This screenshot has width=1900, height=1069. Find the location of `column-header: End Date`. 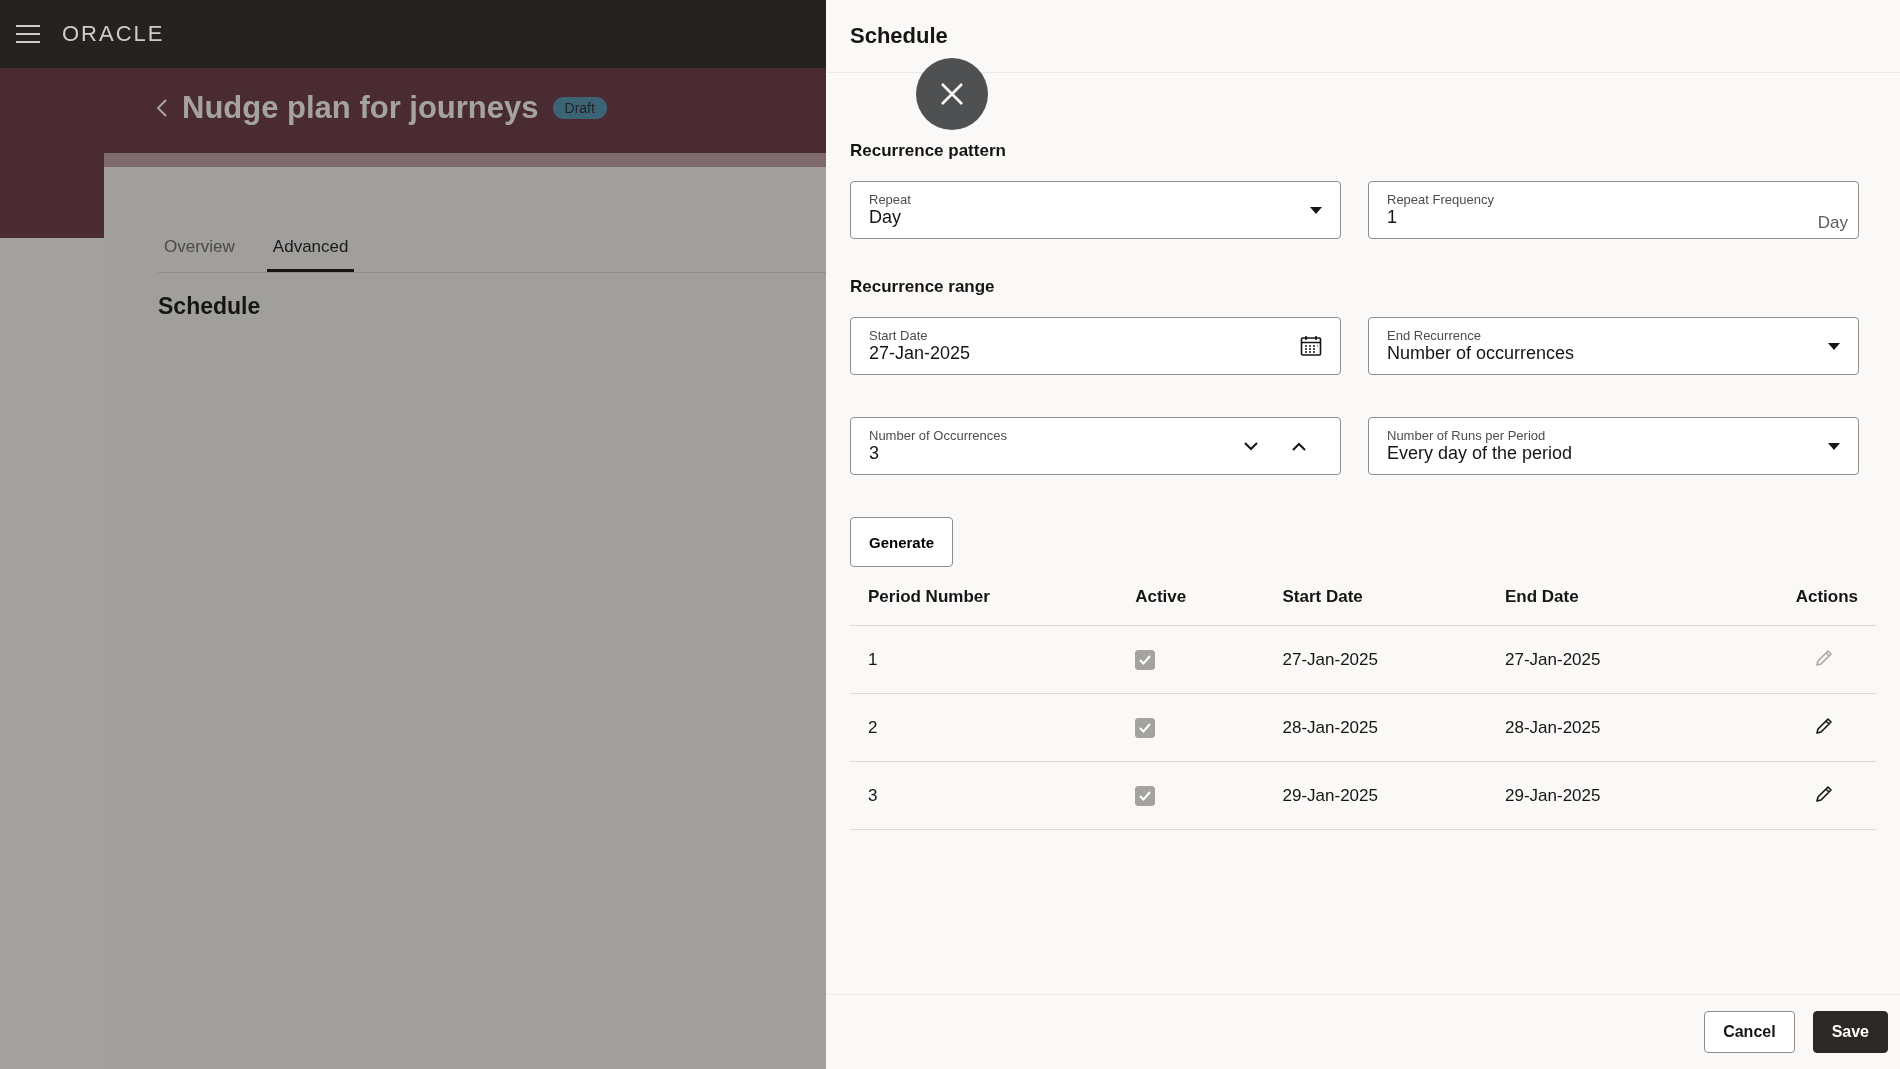

column-header: End Date is located at coordinates (1598, 598).